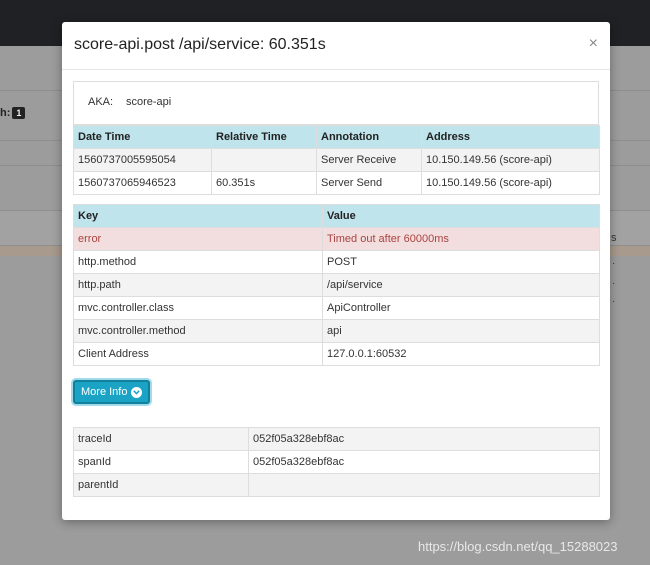  I want to click on aka-label: AKA:, so click(101, 102).